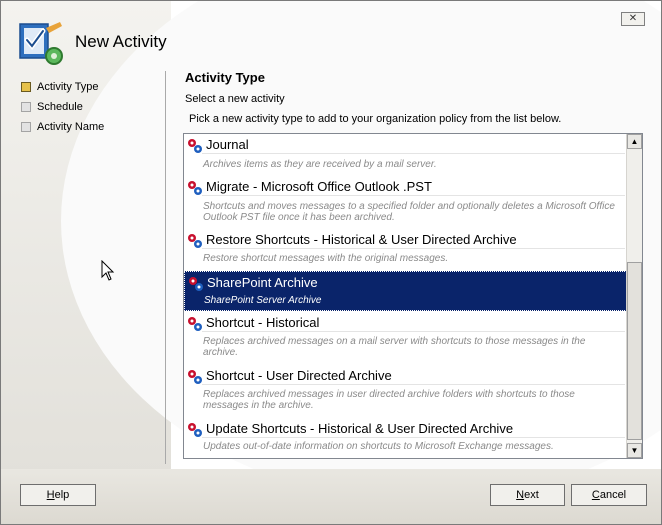 Image resolution: width=662 pixels, height=525 pixels. What do you see at coordinates (634, 351) in the screenshot?
I see `scroll-thumb` at bounding box center [634, 351].